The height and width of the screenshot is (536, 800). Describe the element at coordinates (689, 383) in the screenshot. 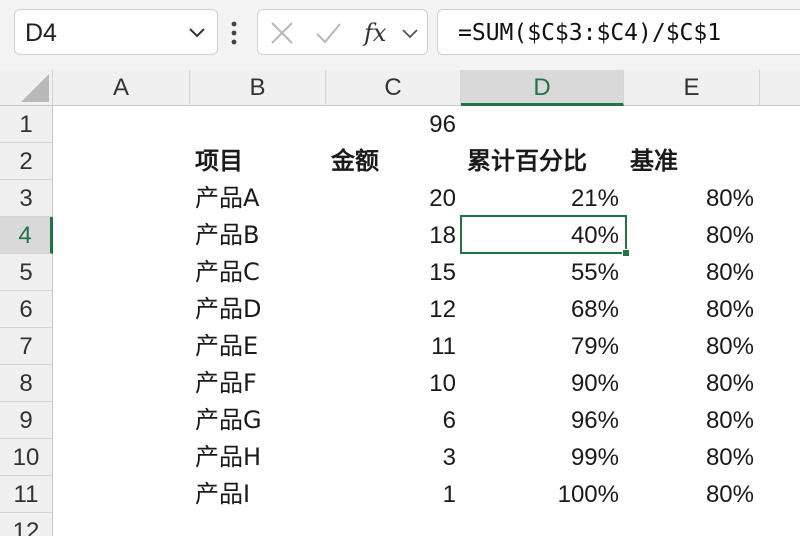

I see `cell-e8: 80%` at that location.